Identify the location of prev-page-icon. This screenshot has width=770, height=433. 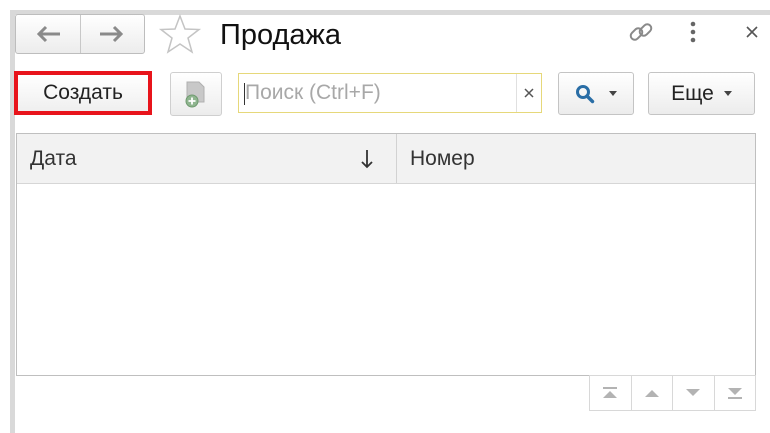
(651, 393).